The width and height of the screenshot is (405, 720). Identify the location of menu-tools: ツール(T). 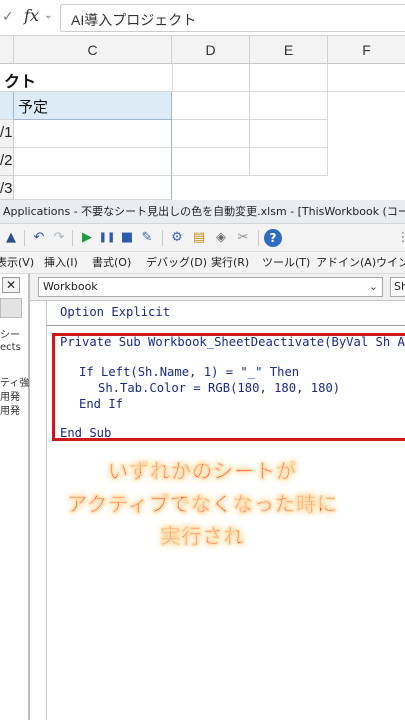
(286, 262).